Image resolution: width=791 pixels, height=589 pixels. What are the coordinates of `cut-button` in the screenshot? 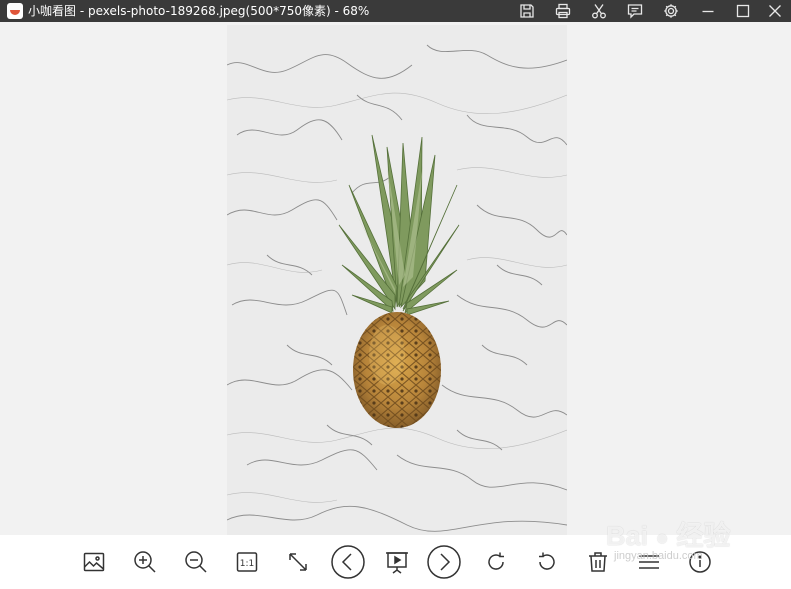 It's located at (599, 11).